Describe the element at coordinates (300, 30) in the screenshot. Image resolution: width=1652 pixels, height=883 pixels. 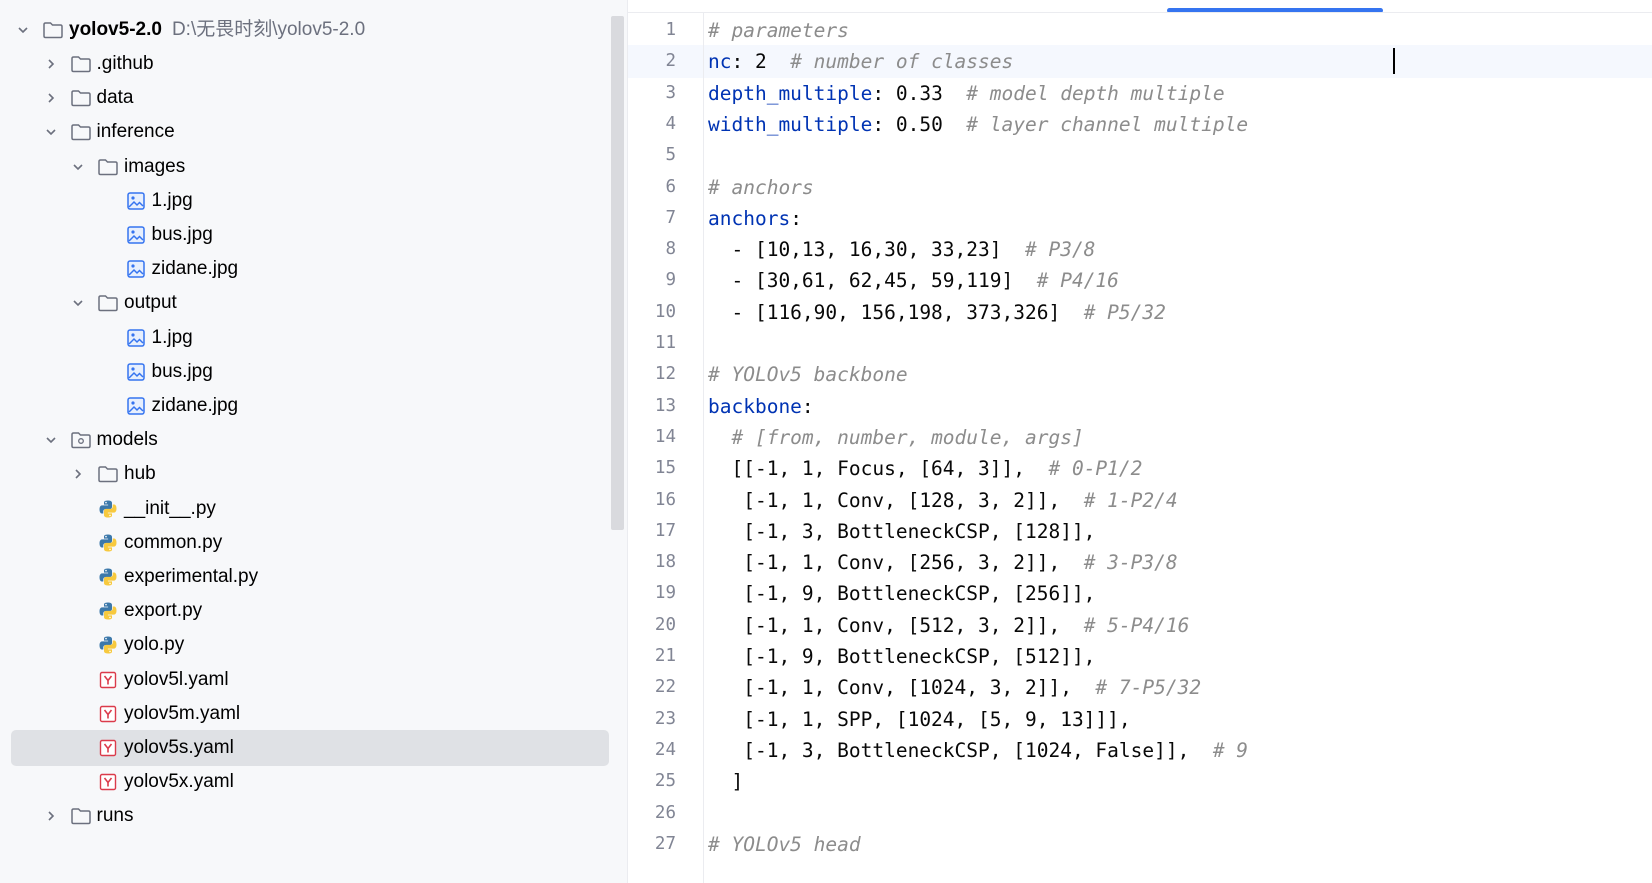
I see `tree-root: yolov5-2.0 D:\无畏时刻\yolov5-2.0` at that location.